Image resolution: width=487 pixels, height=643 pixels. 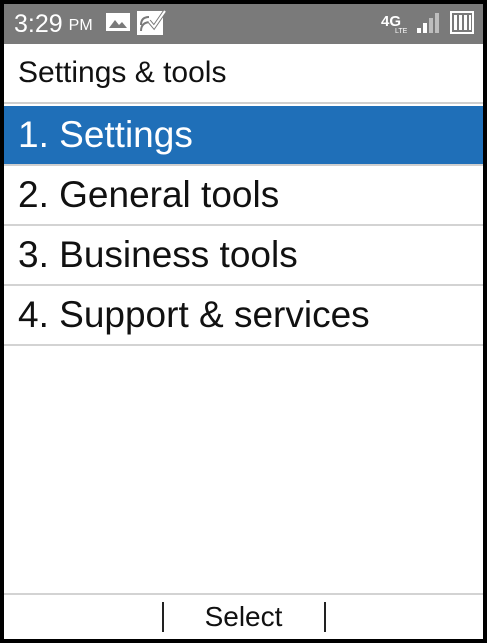 I want to click on status-time: 3:29, so click(x=38, y=23).